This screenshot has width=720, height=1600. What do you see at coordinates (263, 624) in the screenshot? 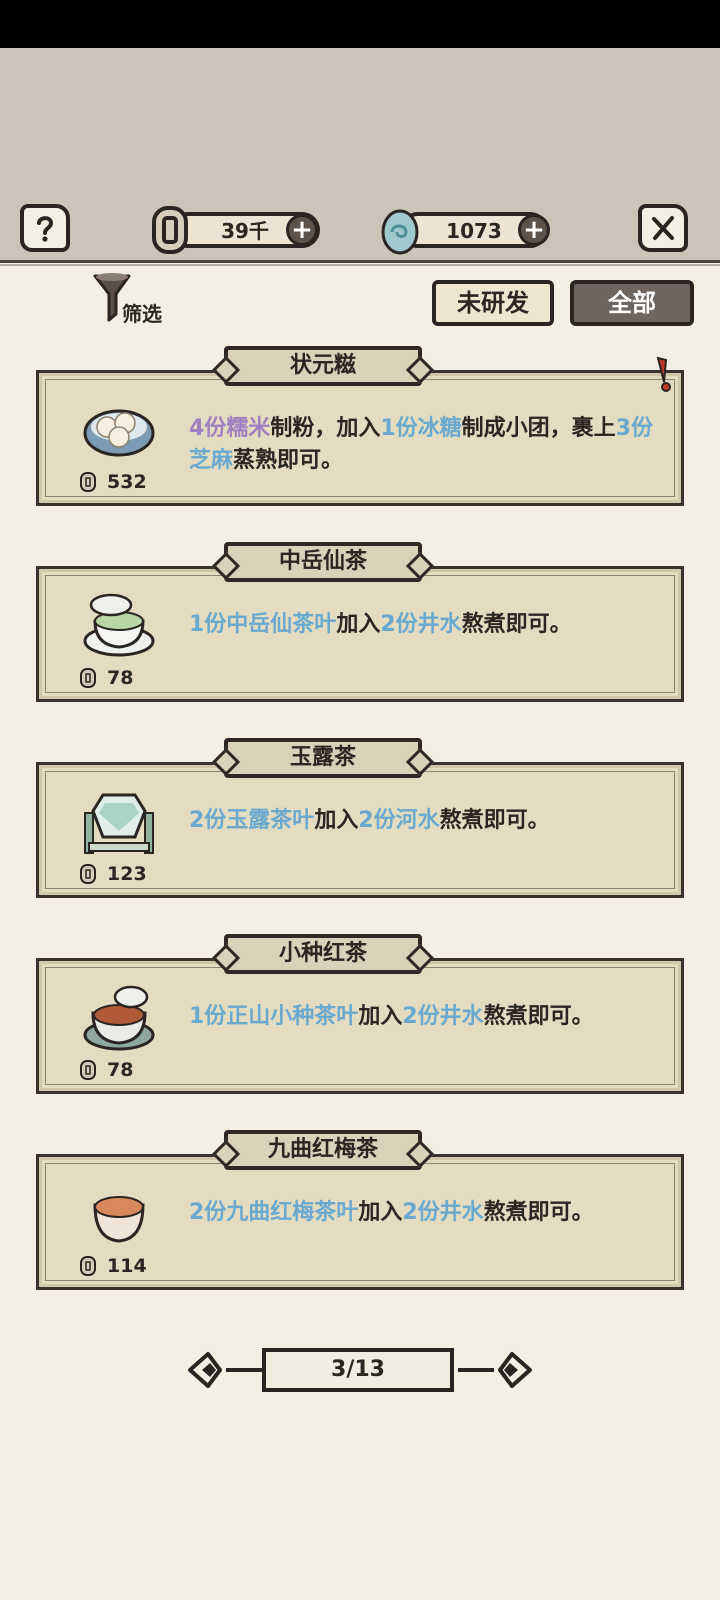
I see `ingredient-highlight: 1份中岳仙茶叶` at bounding box center [263, 624].